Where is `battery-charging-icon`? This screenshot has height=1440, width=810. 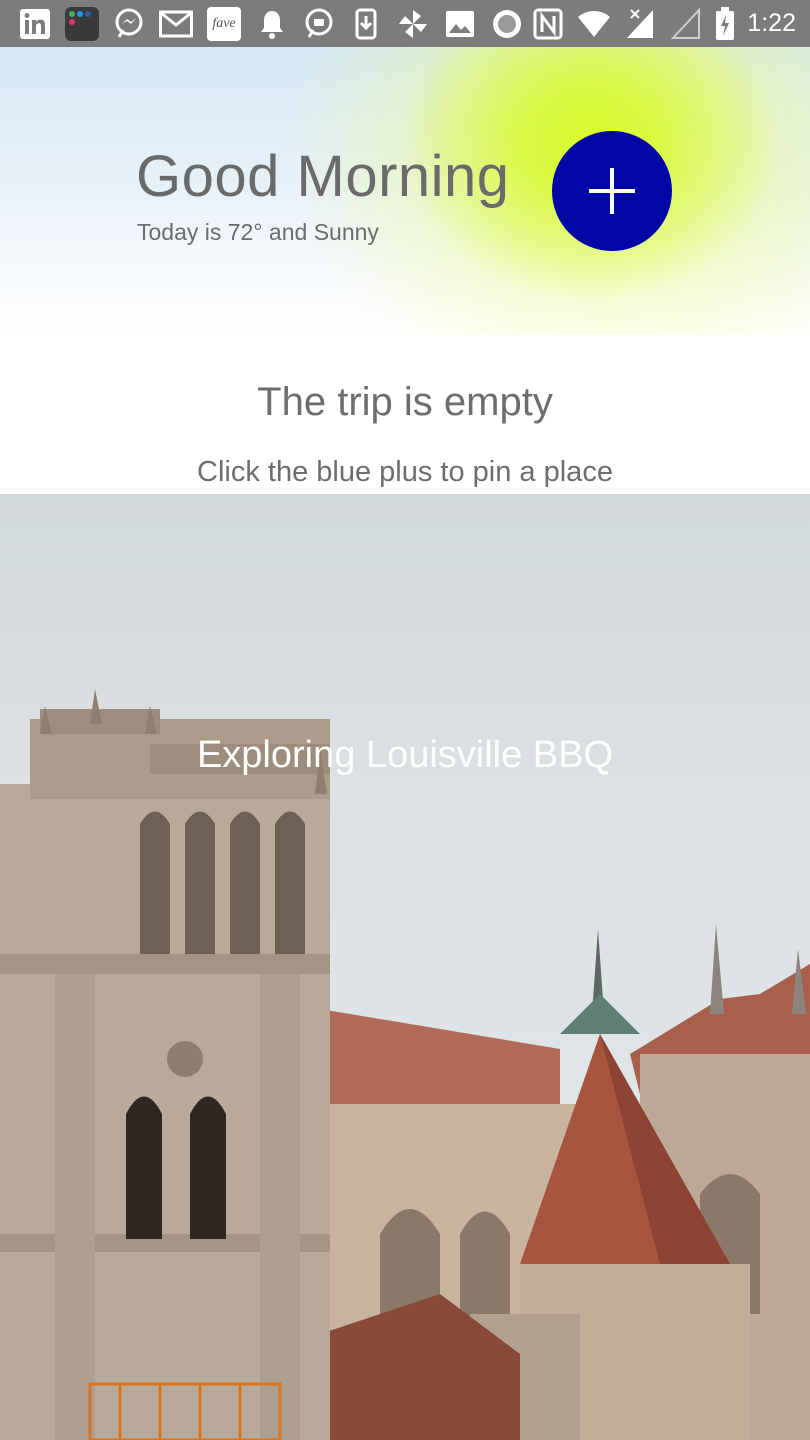 battery-charging-icon is located at coordinates (725, 23).